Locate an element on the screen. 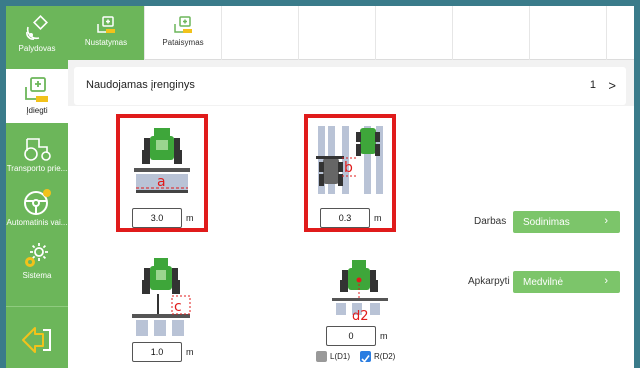  sidebar-item-label: Palydovas is located at coordinates (37, 48).